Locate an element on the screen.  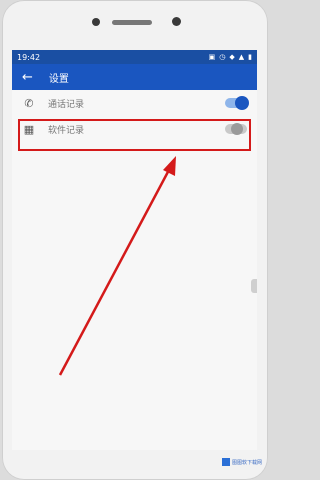
top-bezel is located at coordinates (135, 24).